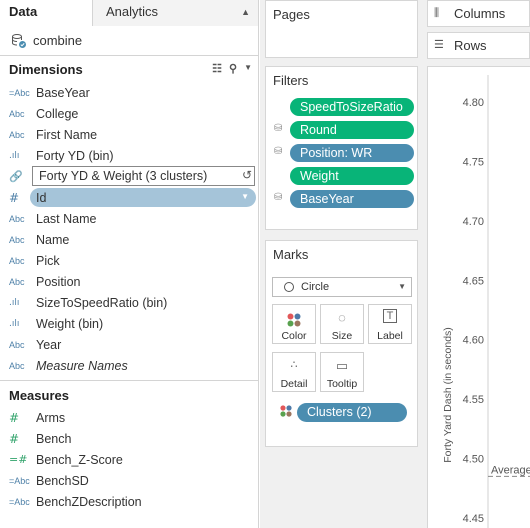 This screenshot has height=528, width=530. Describe the element at coordinates (129, 344) in the screenshot. I see `field-year: Abc Year` at that location.